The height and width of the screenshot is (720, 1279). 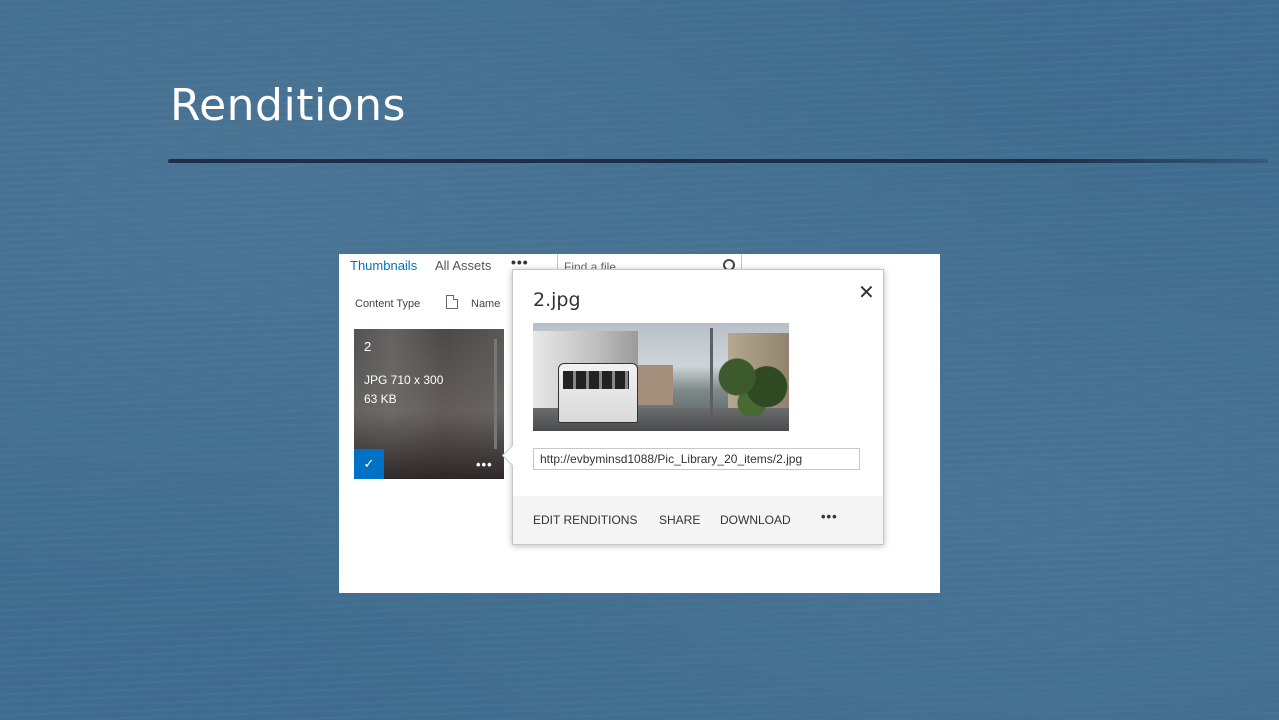 I want to click on tile-dimensions: JPG 710 x 300, so click(x=404, y=380).